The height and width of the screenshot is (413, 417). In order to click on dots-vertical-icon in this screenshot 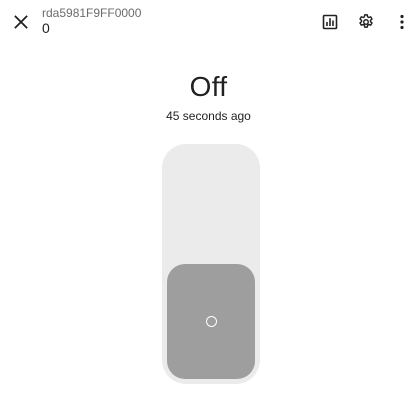, I will do `click(402, 22)`.